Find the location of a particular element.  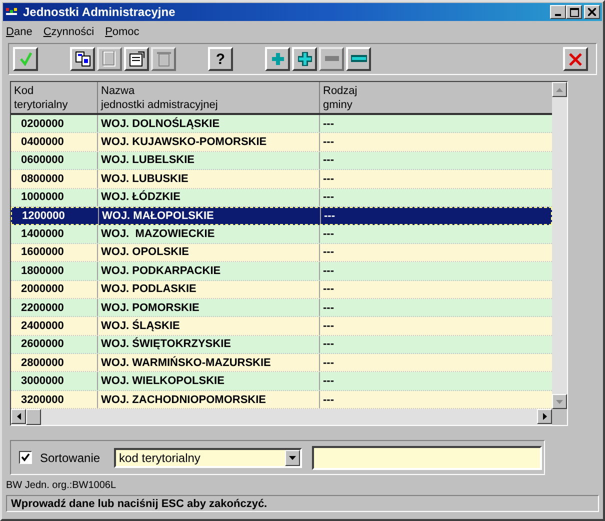

up-arrow-icon is located at coordinates (559, 90).